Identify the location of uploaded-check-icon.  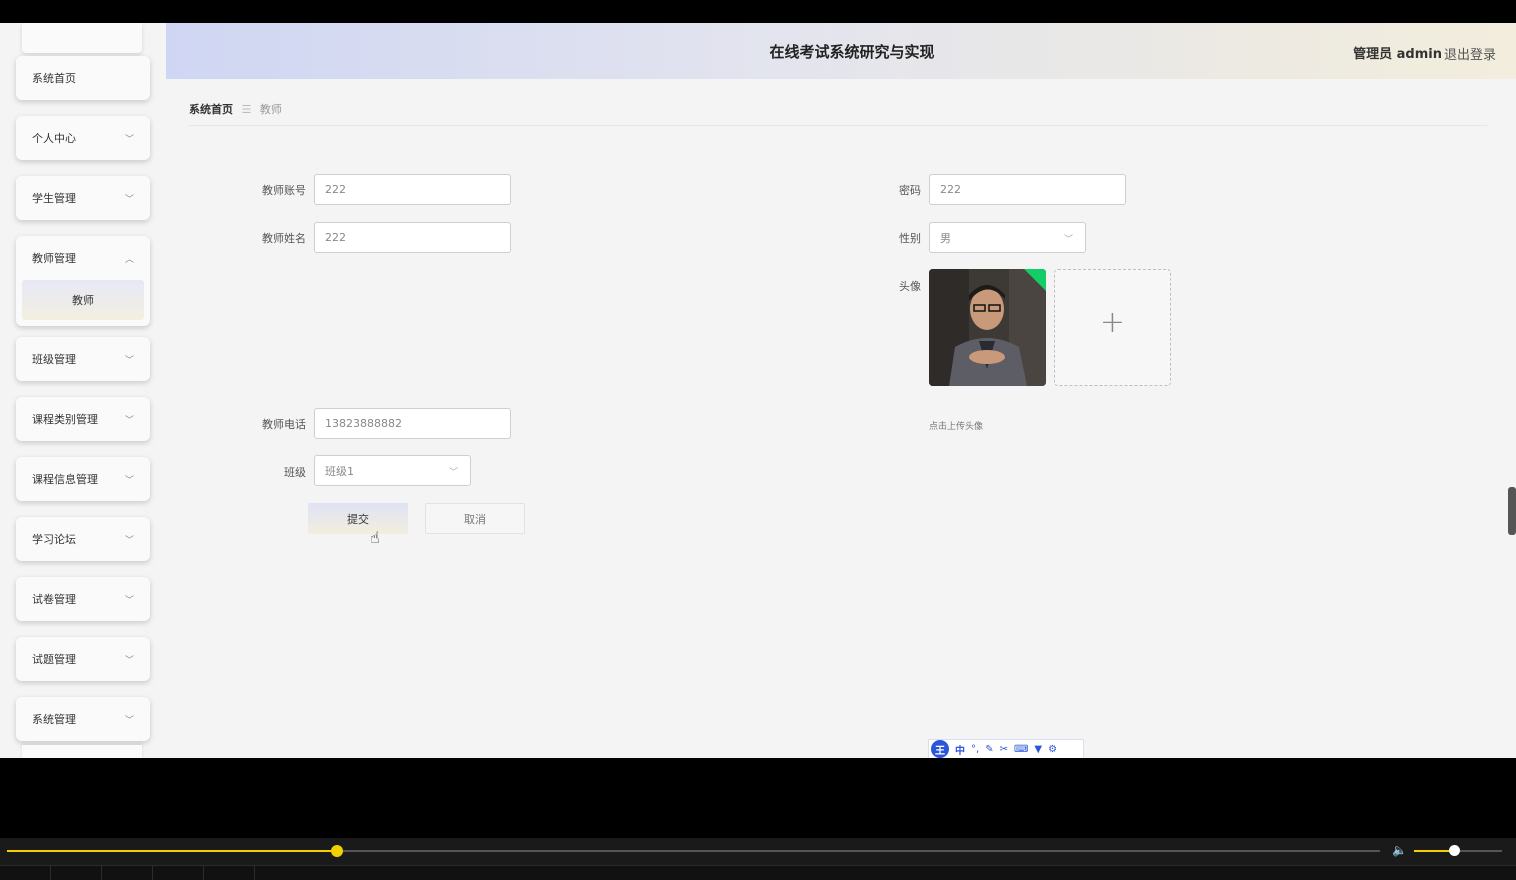
(1035, 280).